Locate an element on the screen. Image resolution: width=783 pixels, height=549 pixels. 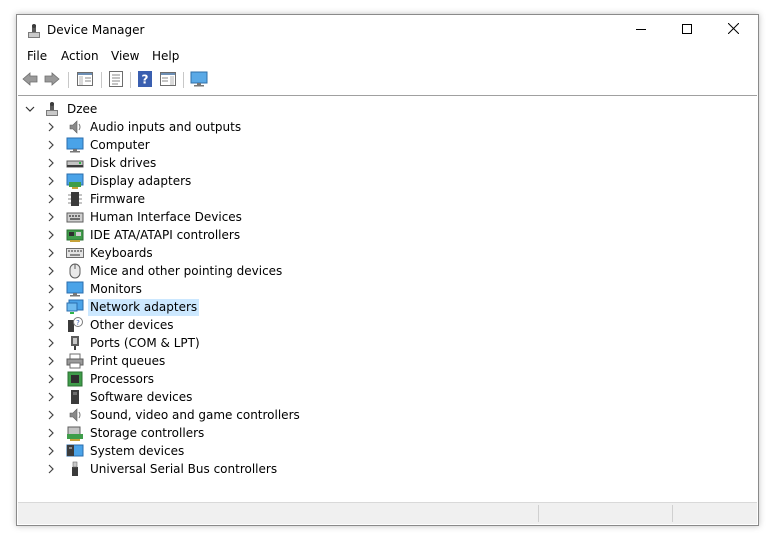
tree-item: Mice and other pointing devices is located at coordinates (164, 271).